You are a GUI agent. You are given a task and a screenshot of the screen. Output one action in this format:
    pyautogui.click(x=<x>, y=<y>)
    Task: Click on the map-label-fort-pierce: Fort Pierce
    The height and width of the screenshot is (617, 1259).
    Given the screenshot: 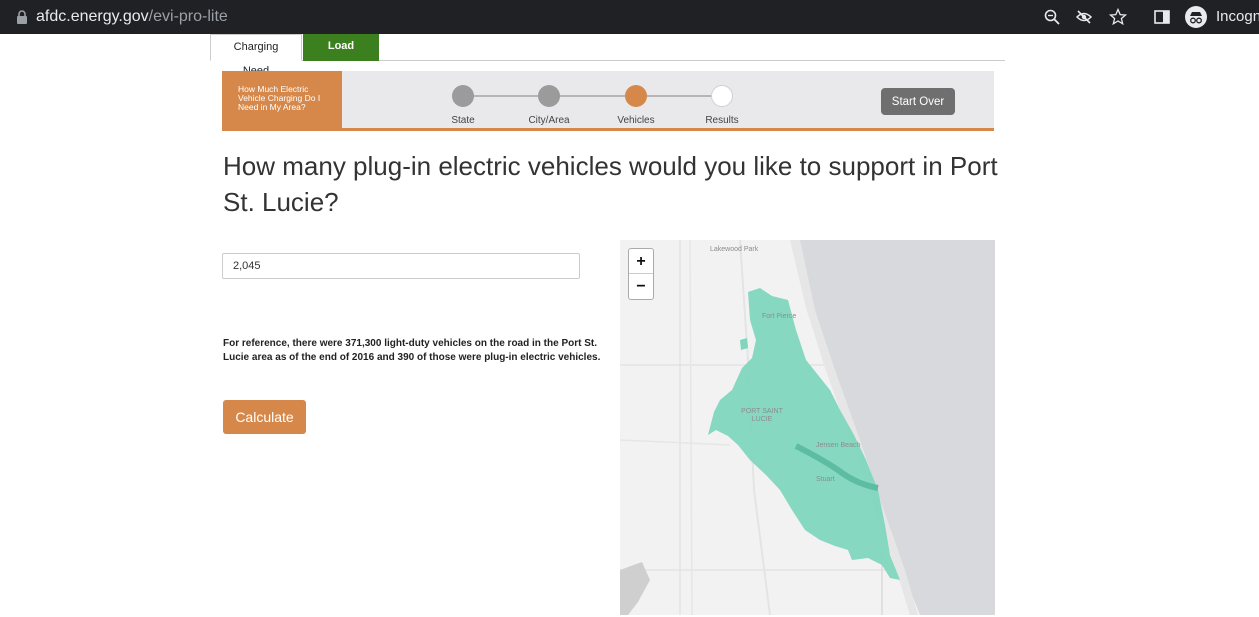 What is the action you would take?
    pyautogui.click(x=779, y=316)
    